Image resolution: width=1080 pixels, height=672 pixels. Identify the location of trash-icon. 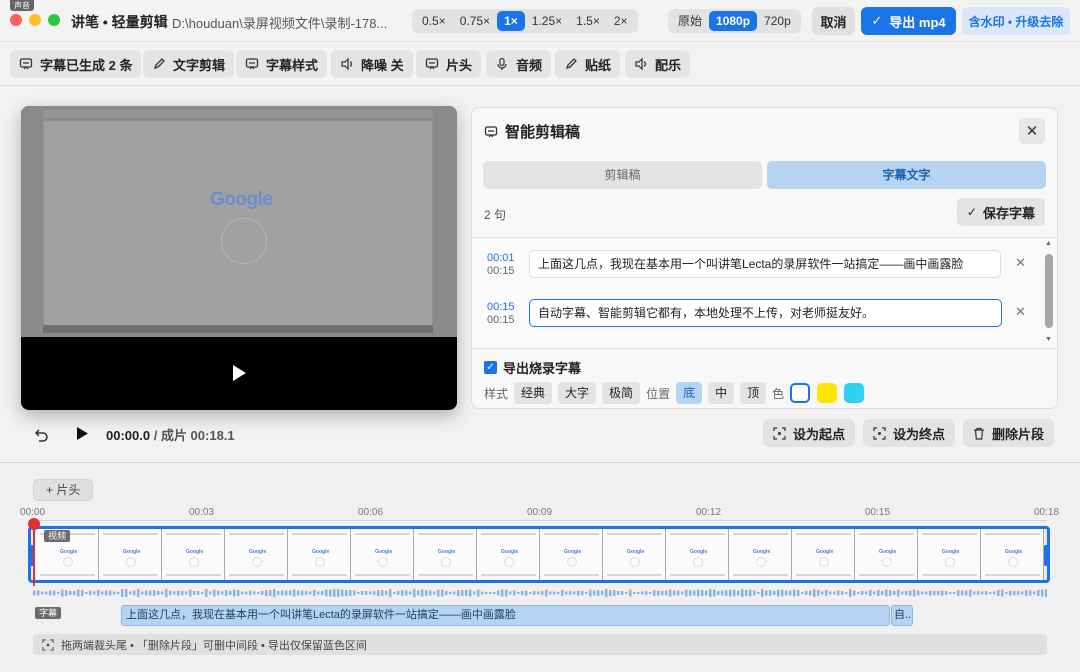
(979, 433).